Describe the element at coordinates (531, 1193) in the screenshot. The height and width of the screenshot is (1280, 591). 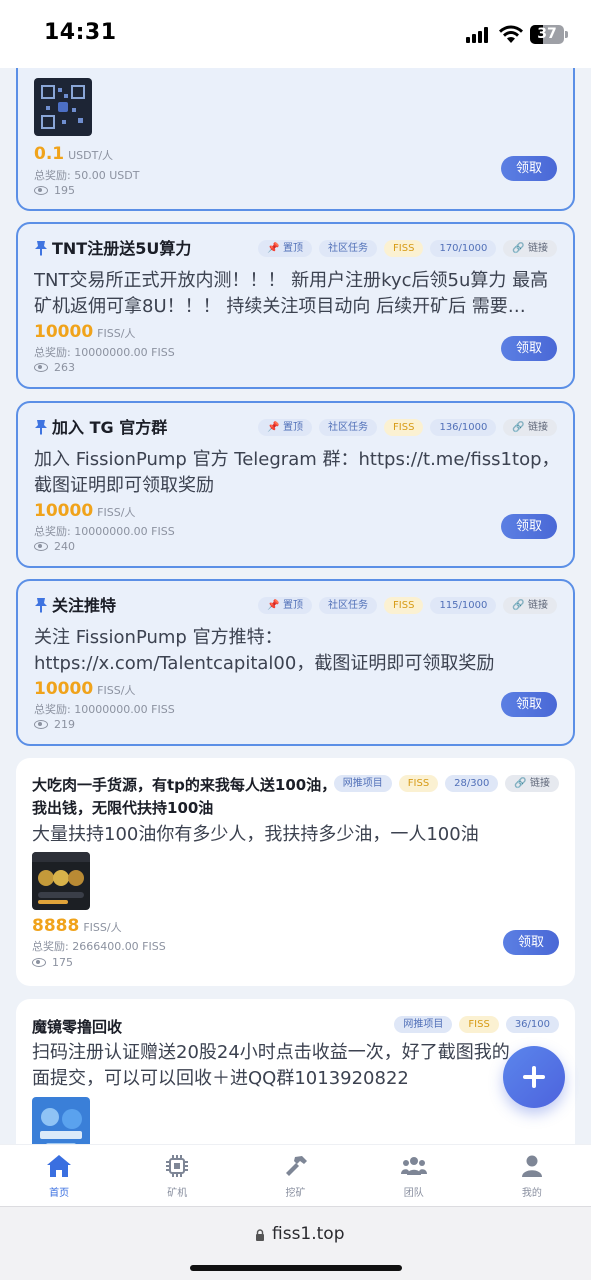
I see `nav-profile-label: 我的` at that location.